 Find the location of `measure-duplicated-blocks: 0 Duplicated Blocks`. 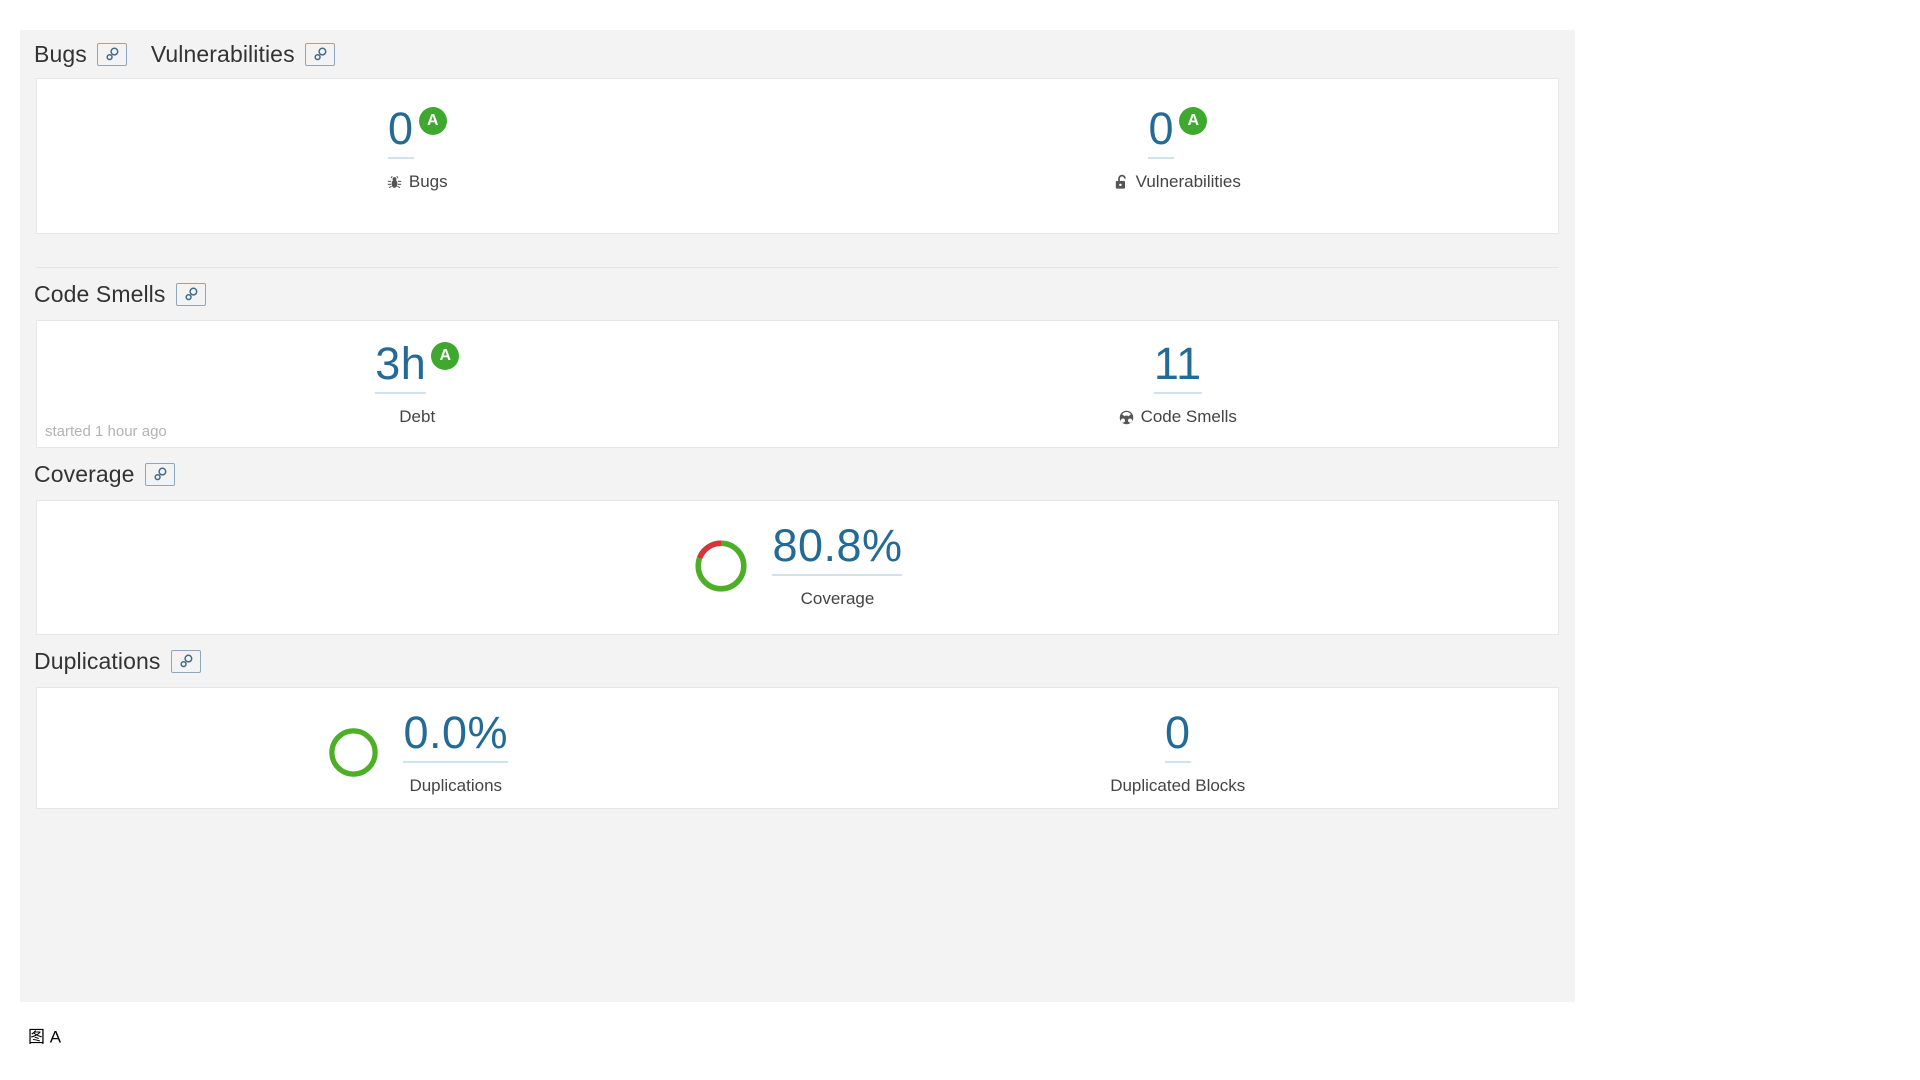

measure-duplicated-blocks: 0 Duplicated Blocks is located at coordinates (1178, 752).